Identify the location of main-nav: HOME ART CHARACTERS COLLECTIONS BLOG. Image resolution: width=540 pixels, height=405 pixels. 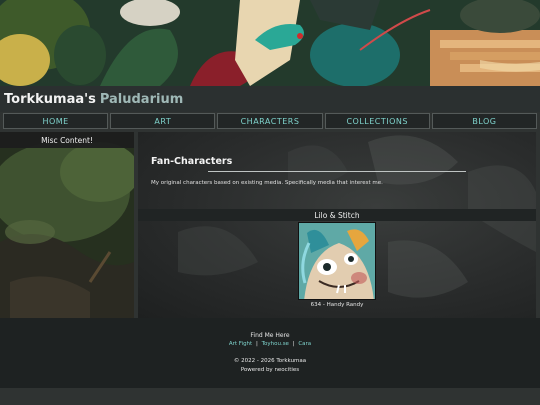
(270, 121).